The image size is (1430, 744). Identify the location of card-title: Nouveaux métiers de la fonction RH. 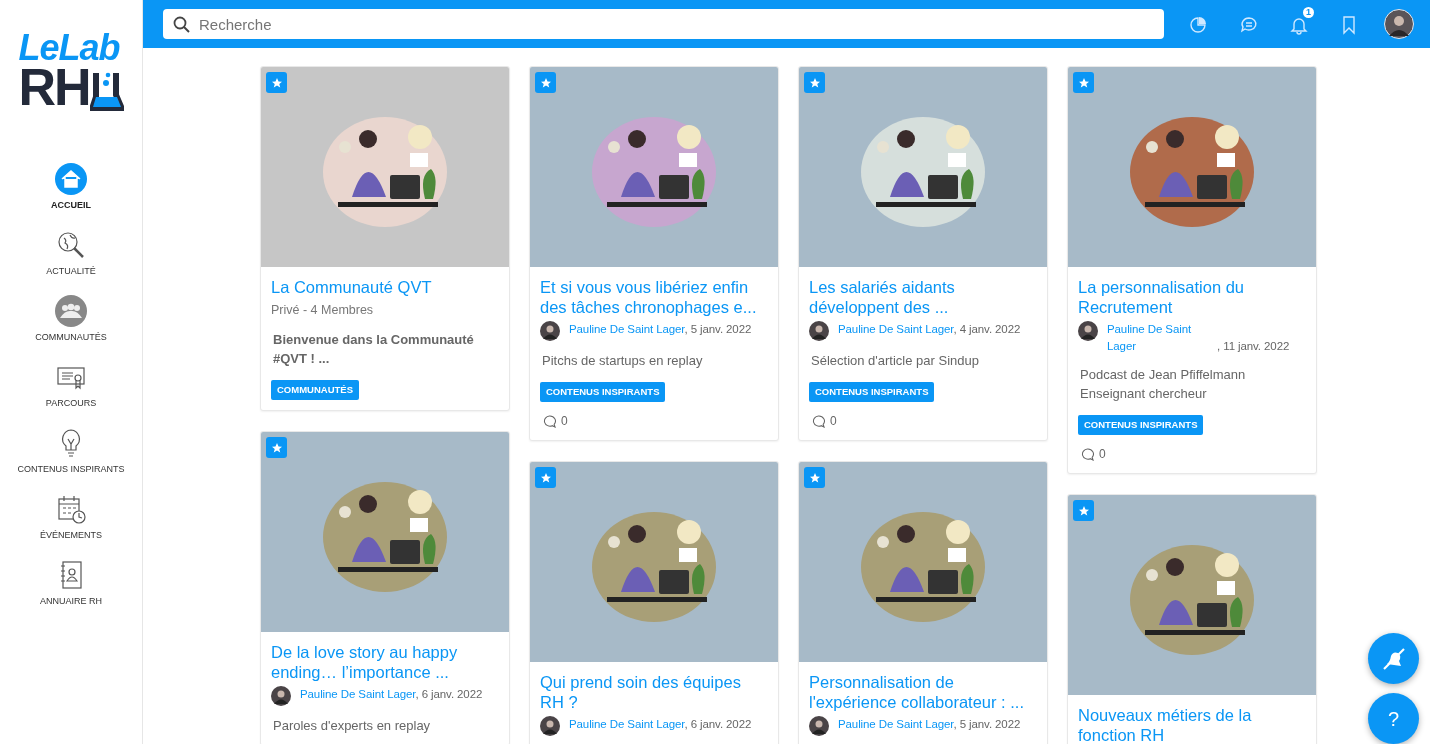
(1192, 724).